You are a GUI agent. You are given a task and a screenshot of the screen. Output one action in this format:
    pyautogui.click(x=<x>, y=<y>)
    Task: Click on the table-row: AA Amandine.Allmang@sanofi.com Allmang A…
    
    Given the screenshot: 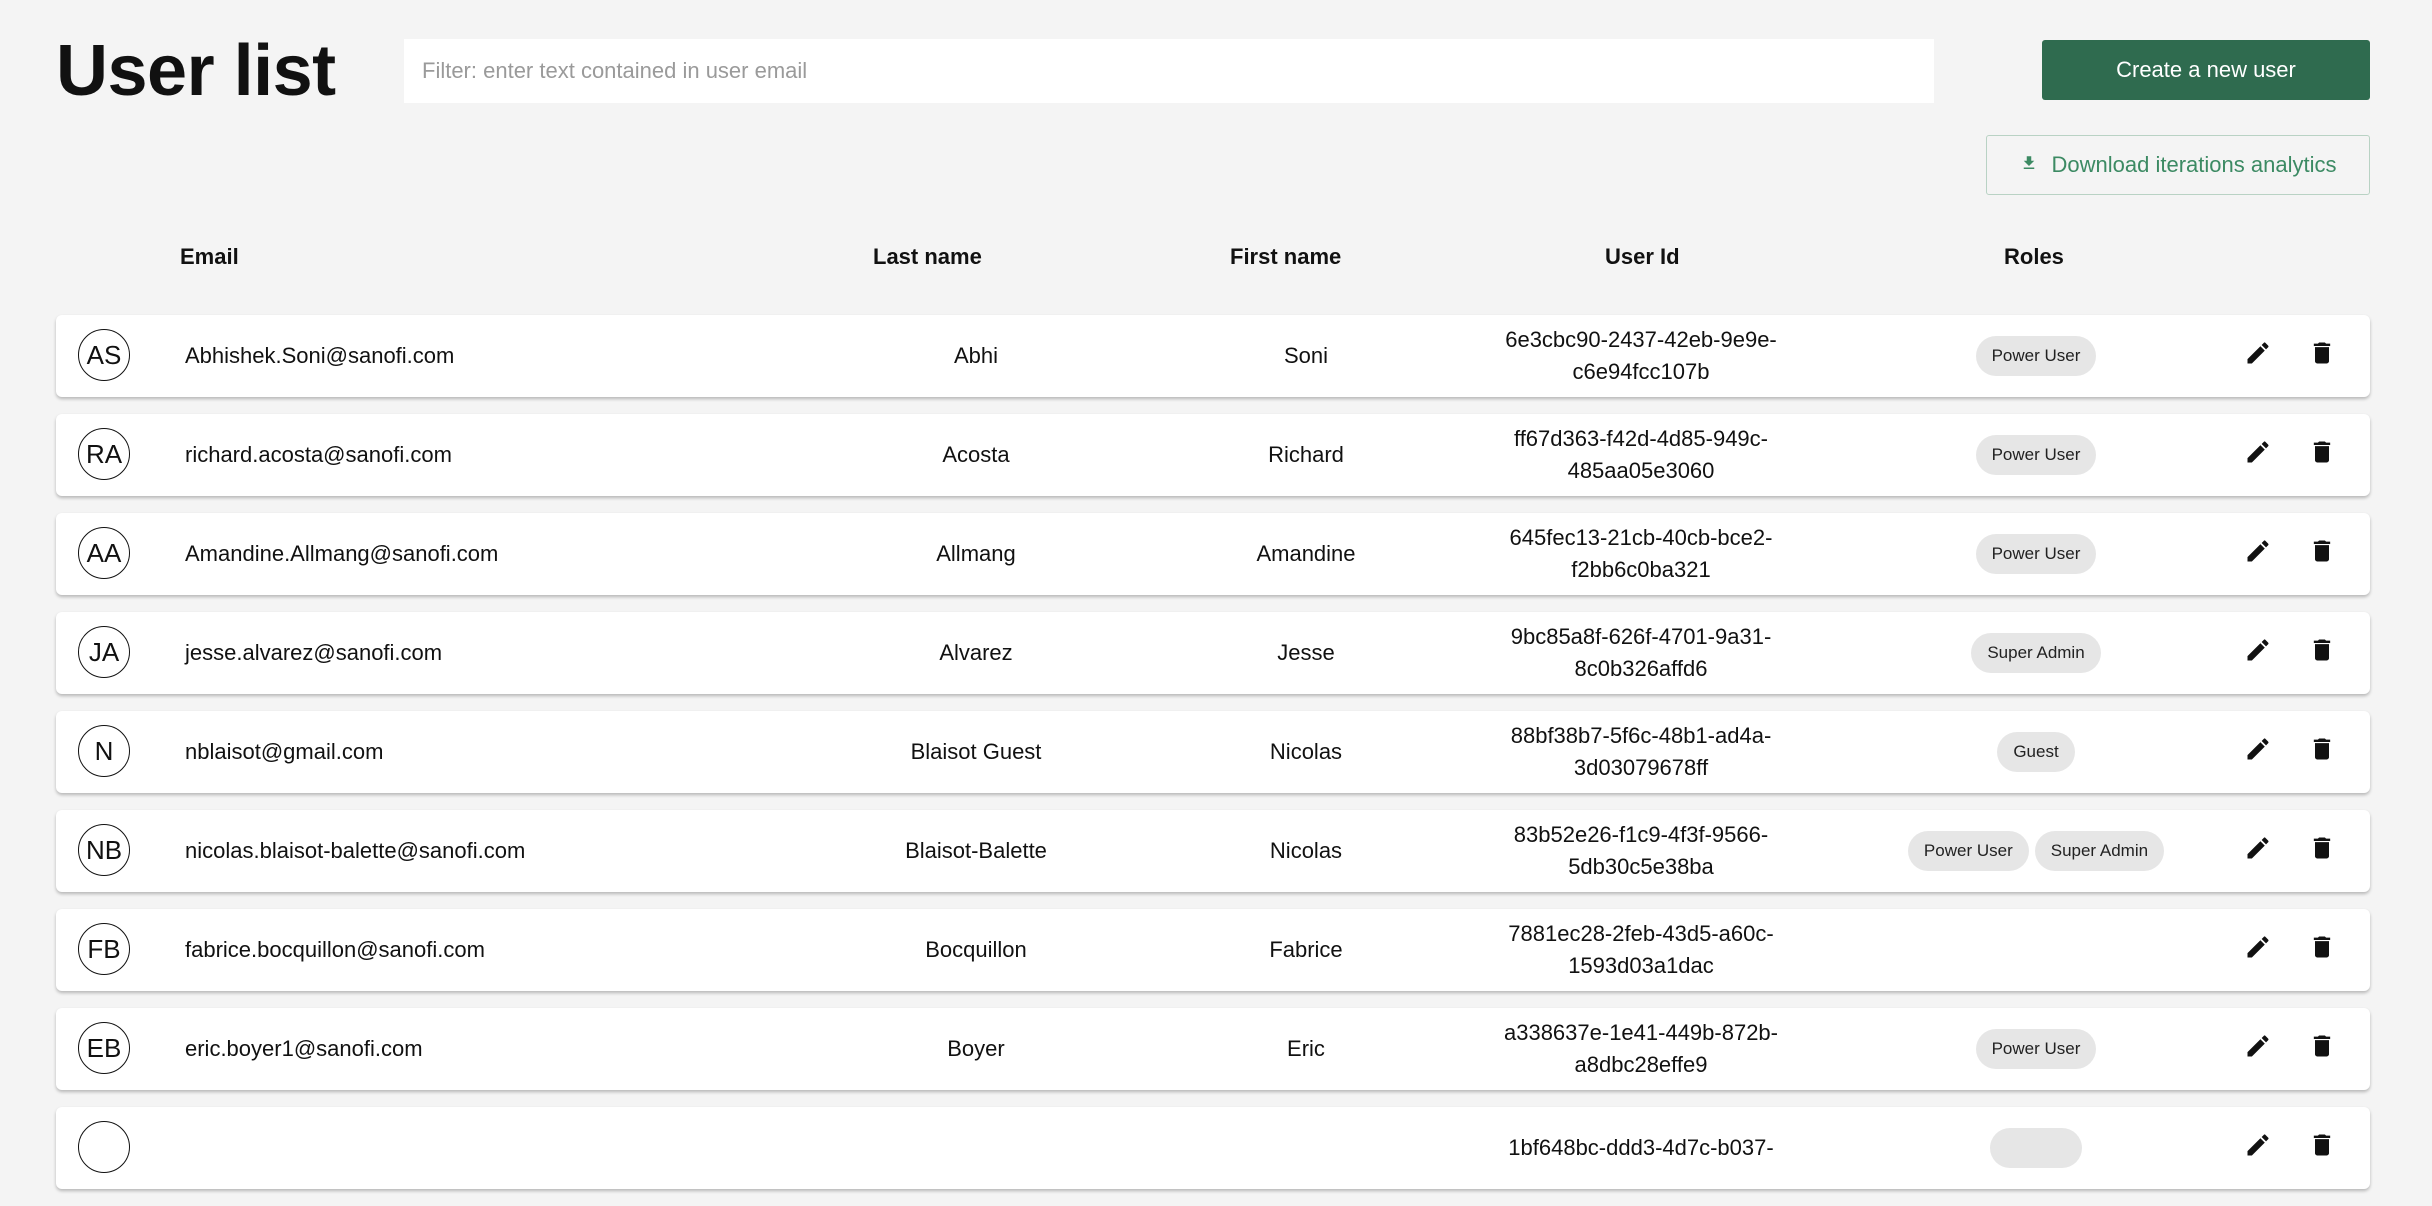 What is the action you would take?
    pyautogui.click(x=1213, y=554)
    